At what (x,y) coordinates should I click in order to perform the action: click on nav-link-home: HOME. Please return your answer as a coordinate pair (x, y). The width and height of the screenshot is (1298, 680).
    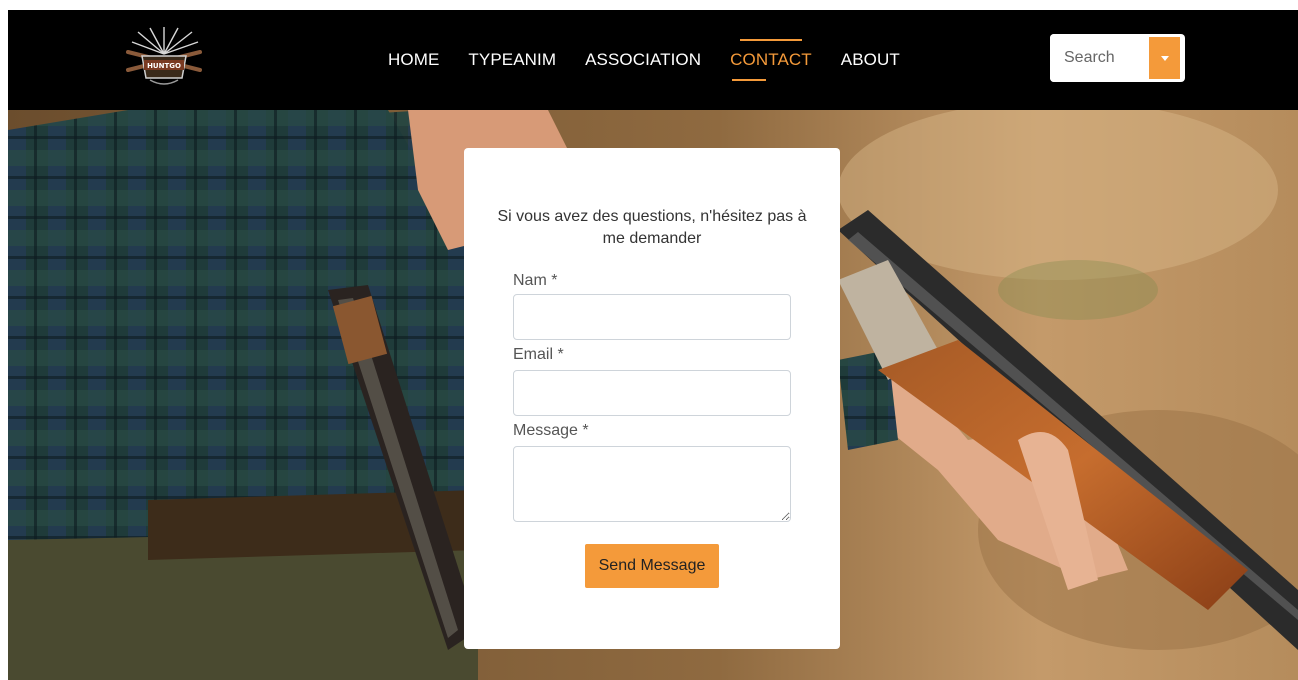
    Looking at the image, I should click on (413, 60).